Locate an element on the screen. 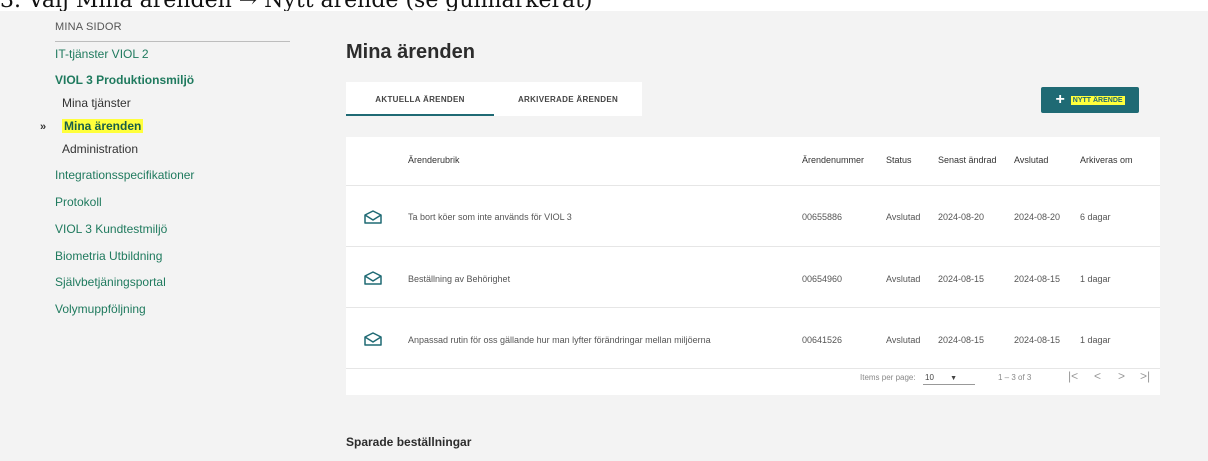 This screenshot has width=1208, height=461. row-number: 00654960 is located at coordinates (822, 279).